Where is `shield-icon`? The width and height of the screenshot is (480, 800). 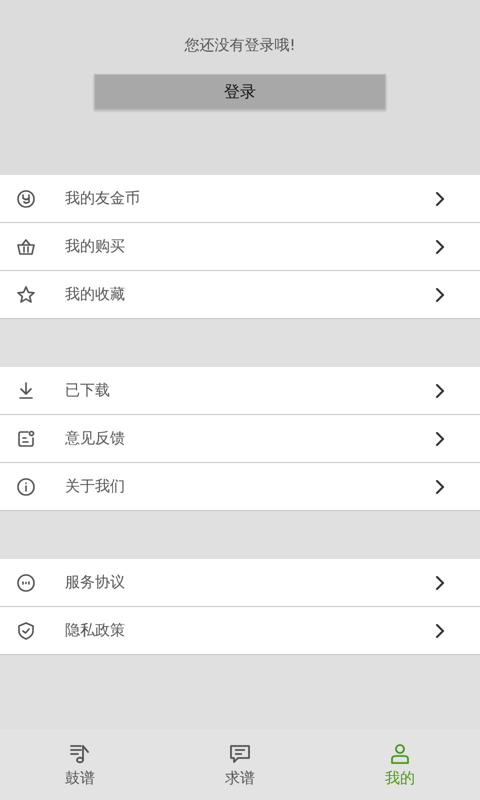 shield-icon is located at coordinates (26, 630).